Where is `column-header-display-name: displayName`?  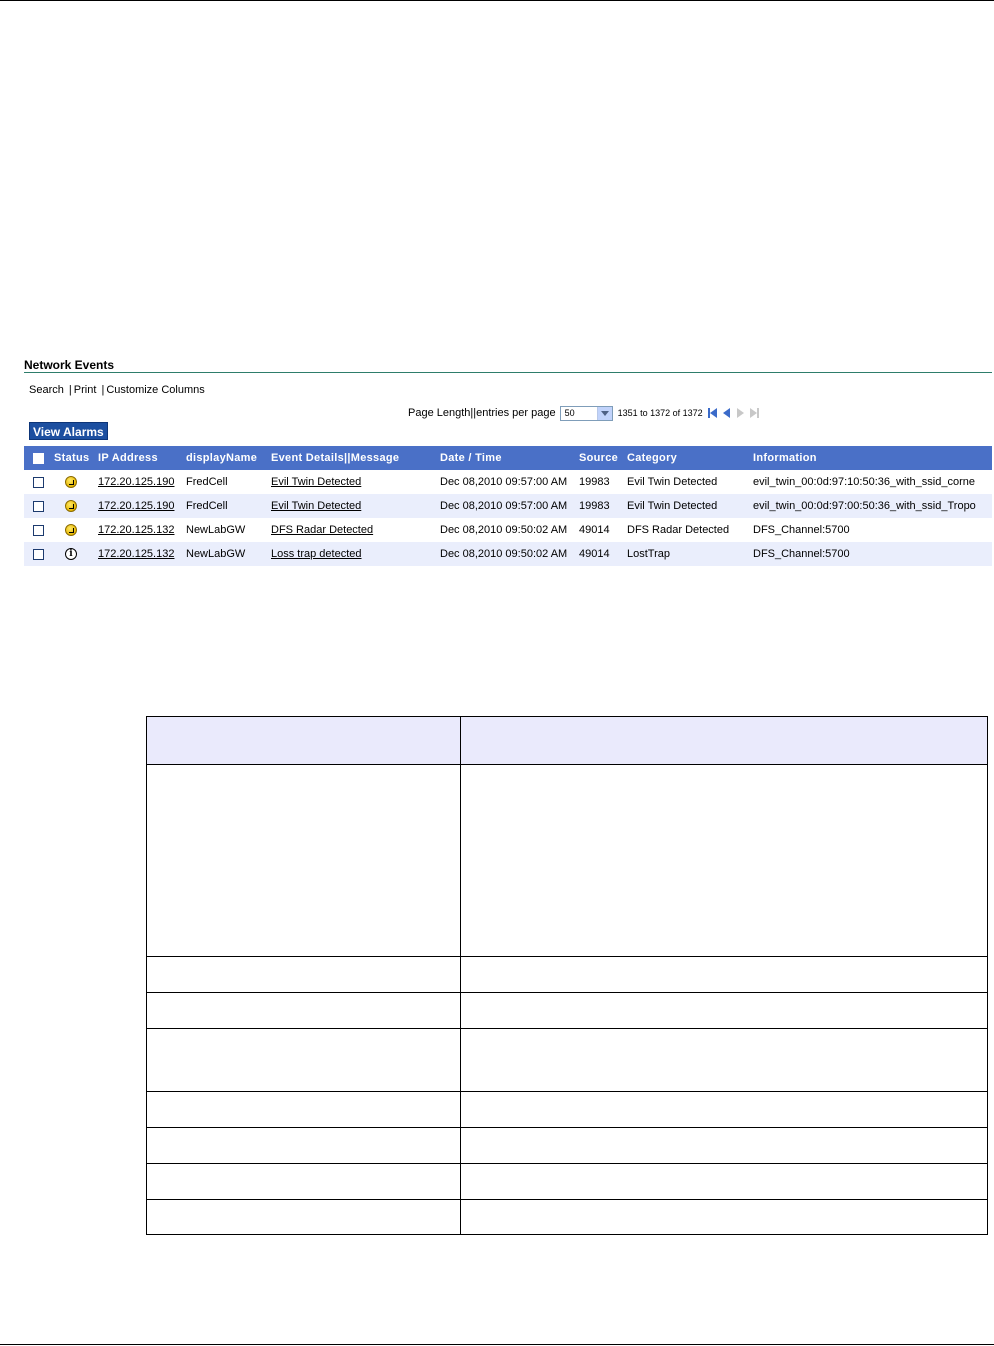
column-header-display-name: displayName is located at coordinates (224, 458).